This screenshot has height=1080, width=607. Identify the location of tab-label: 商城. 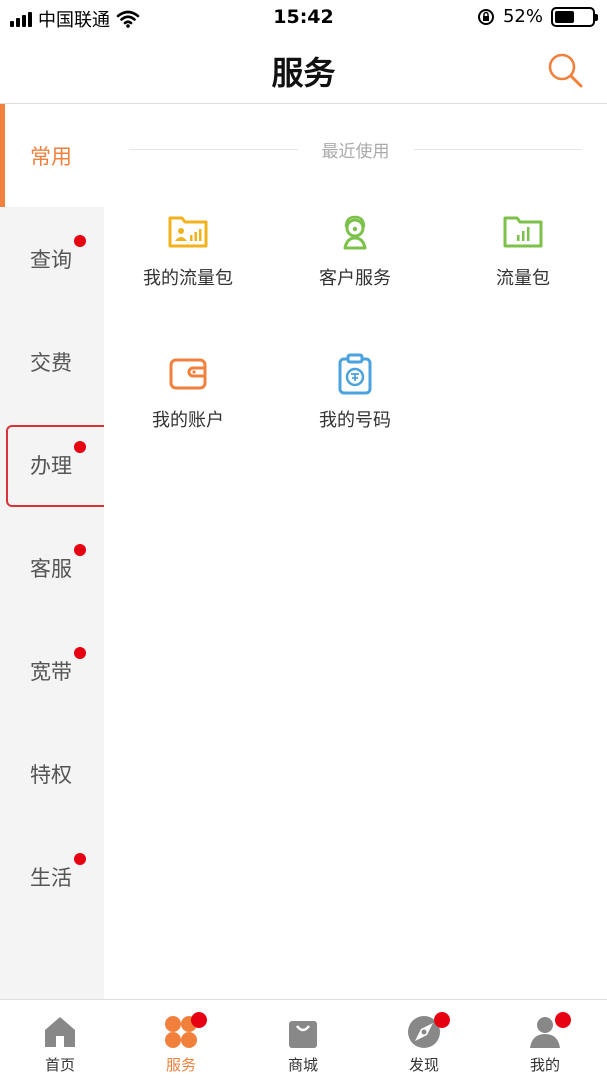
(302, 1065).